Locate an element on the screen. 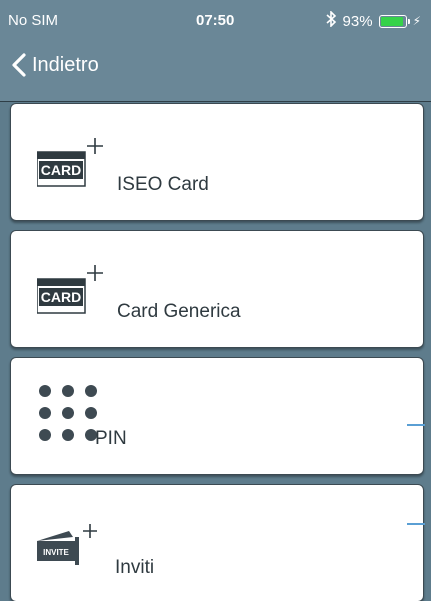  list-top-strip is located at coordinates (215, 97).